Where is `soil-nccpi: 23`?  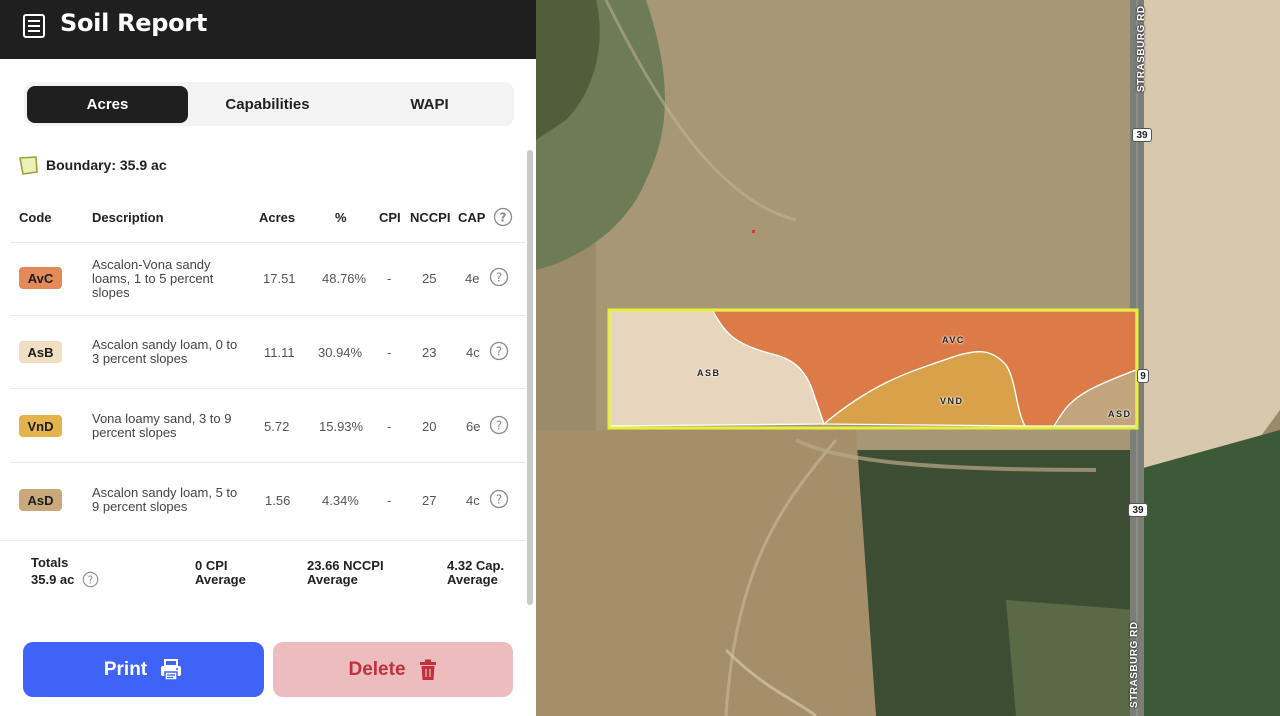
soil-nccpi: 23 is located at coordinates (429, 352).